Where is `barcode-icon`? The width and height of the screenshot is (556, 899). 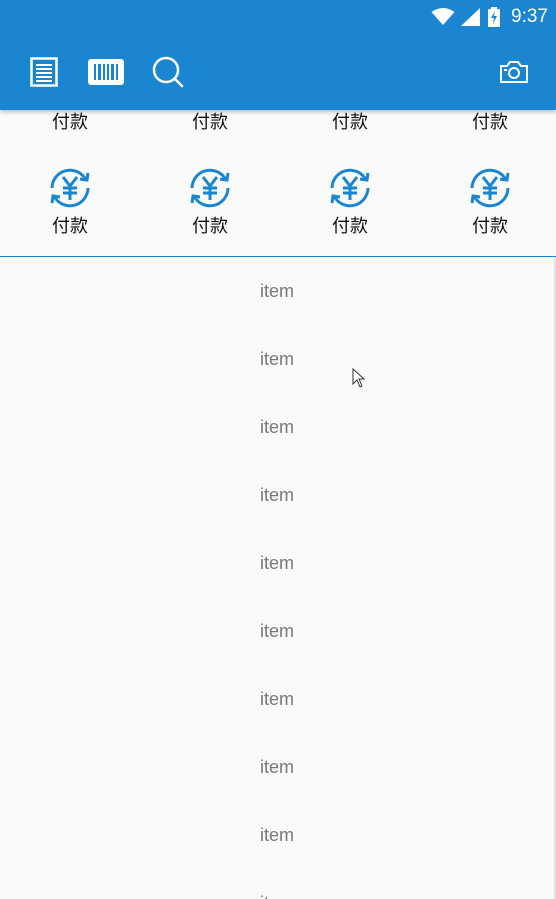
barcode-icon is located at coordinates (106, 72).